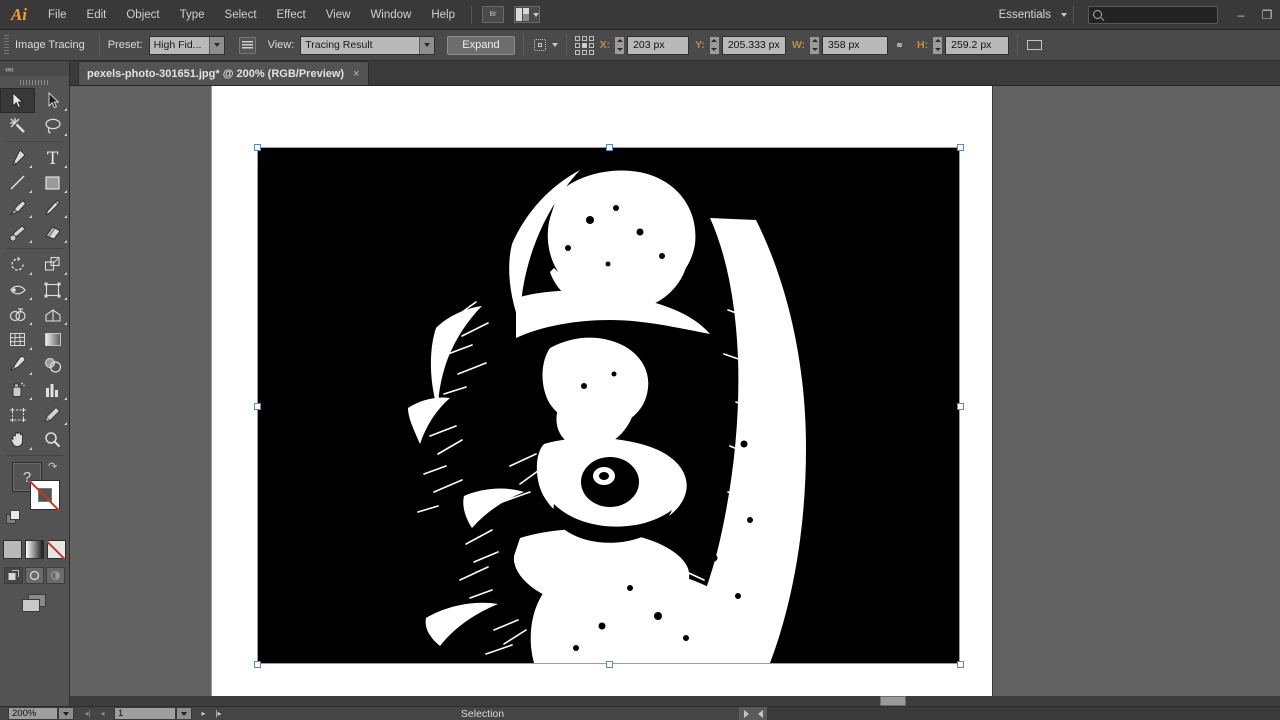  Describe the element at coordinates (291, 15) in the screenshot. I see `menu-effect: Effect` at that location.